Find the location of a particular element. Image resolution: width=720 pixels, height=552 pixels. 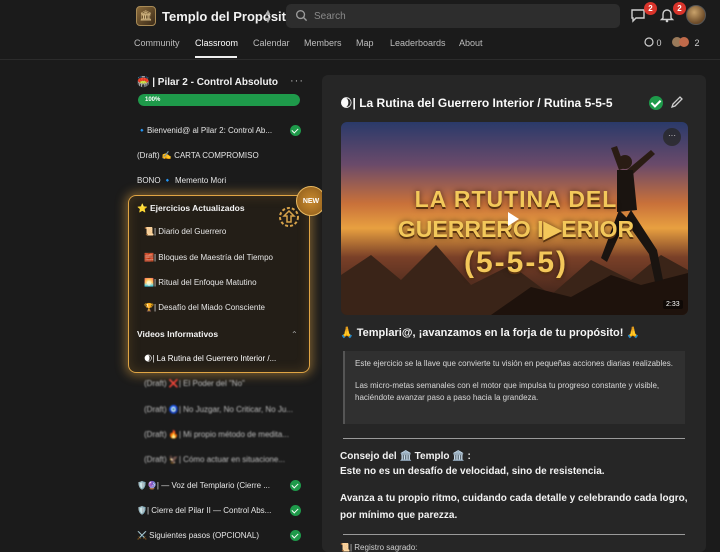

tab-calendar: Calendar is located at coordinates (271, 43).